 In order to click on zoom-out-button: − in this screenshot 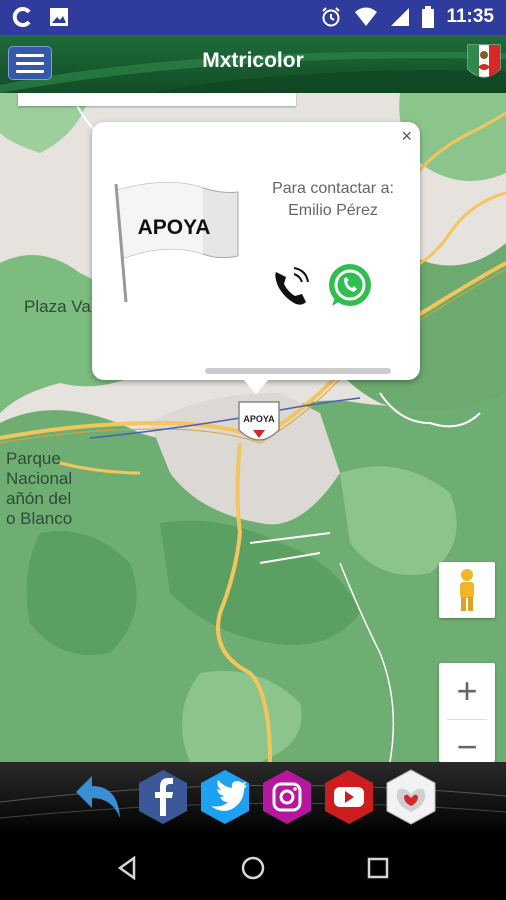, I will do `click(467, 740)`.